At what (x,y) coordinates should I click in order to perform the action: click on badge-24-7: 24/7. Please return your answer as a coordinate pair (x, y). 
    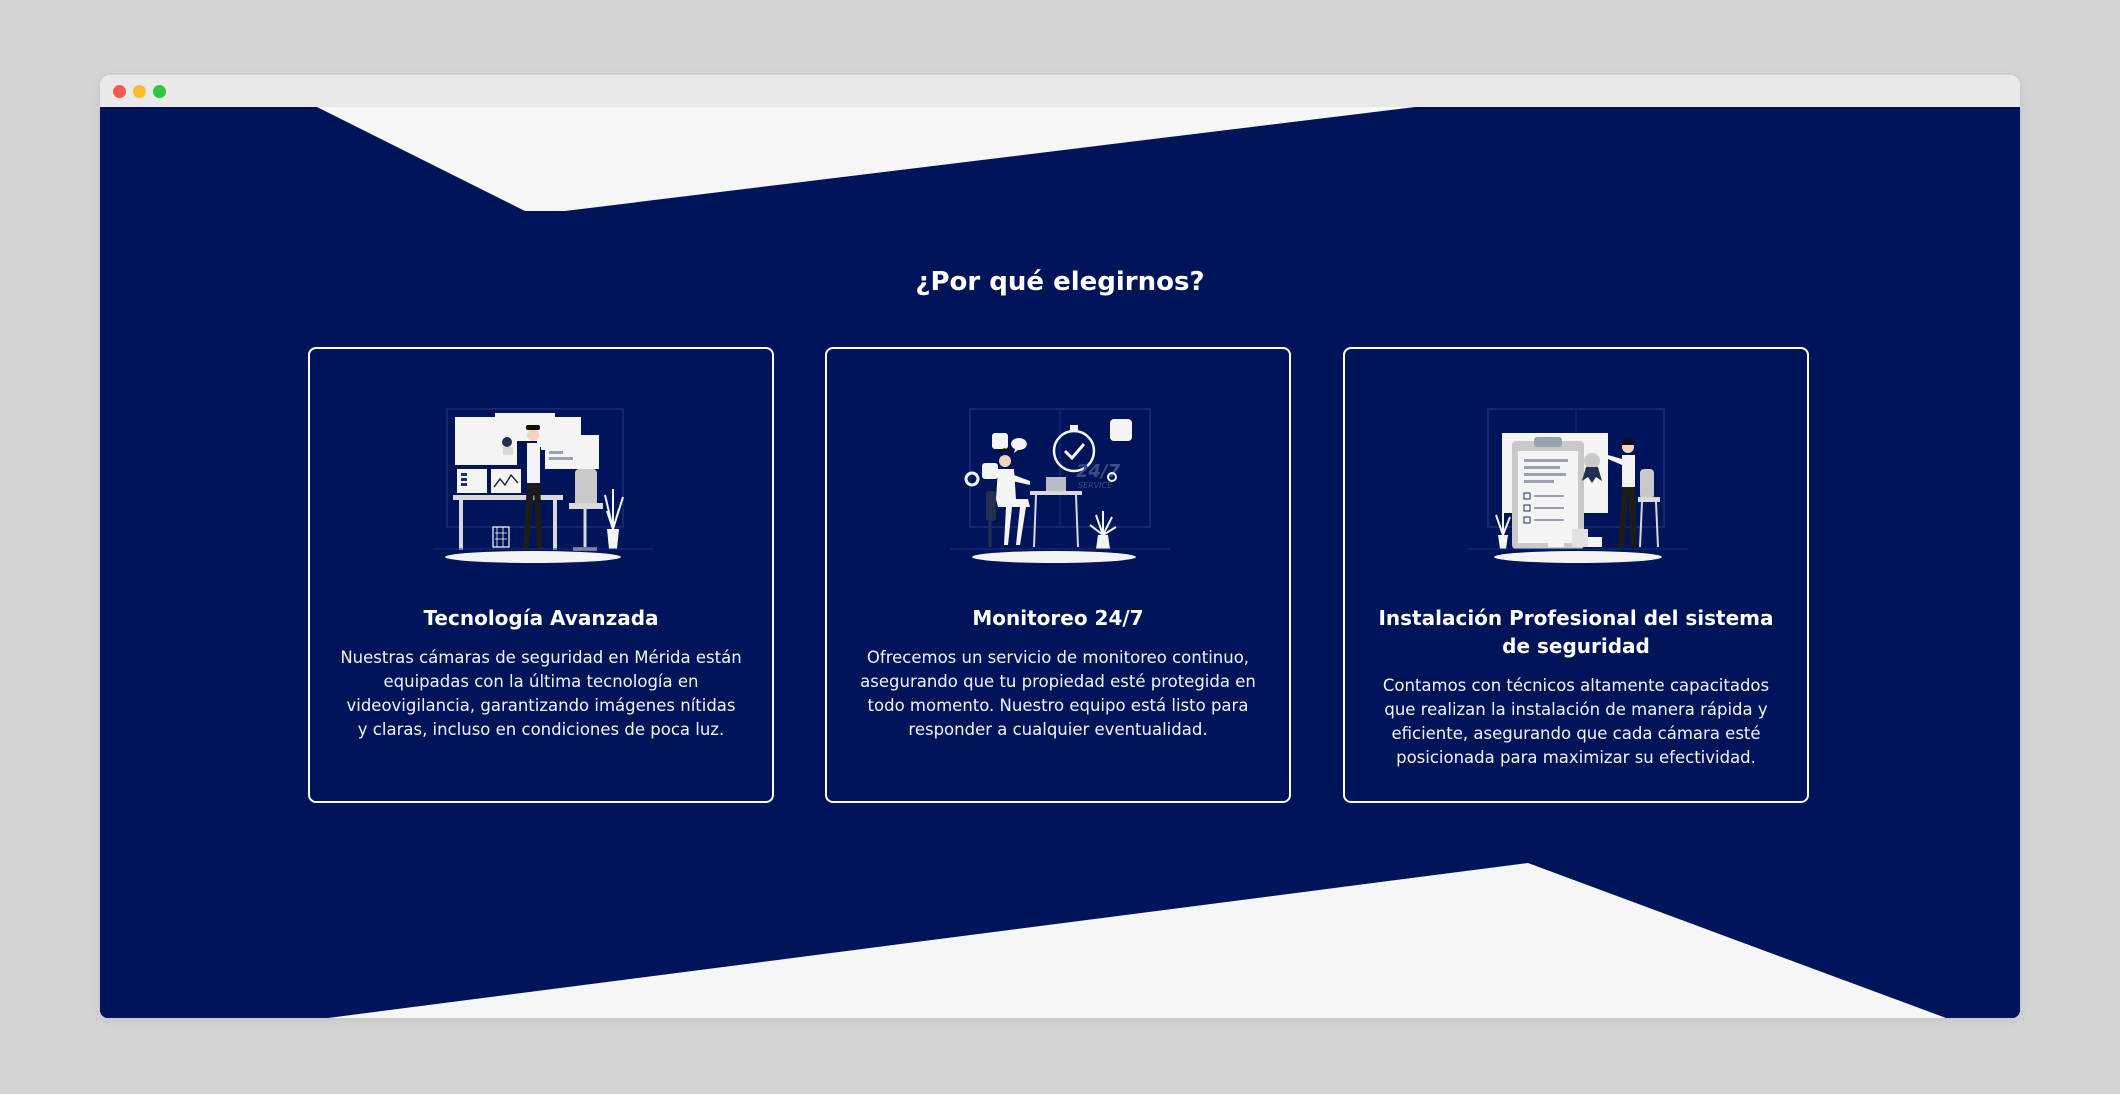
    Looking at the image, I should click on (1098, 471).